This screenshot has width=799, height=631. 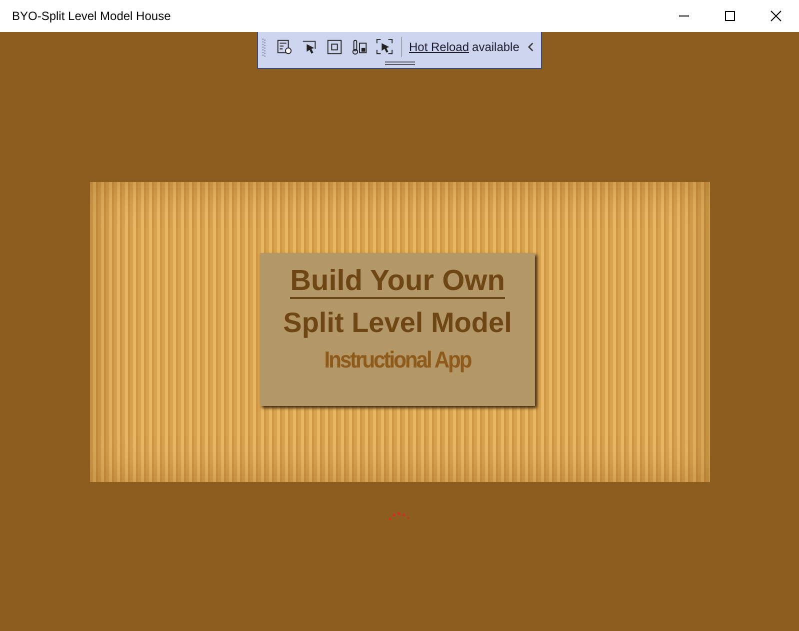 I want to click on card-subheading: Split Level Model, so click(x=397, y=322).